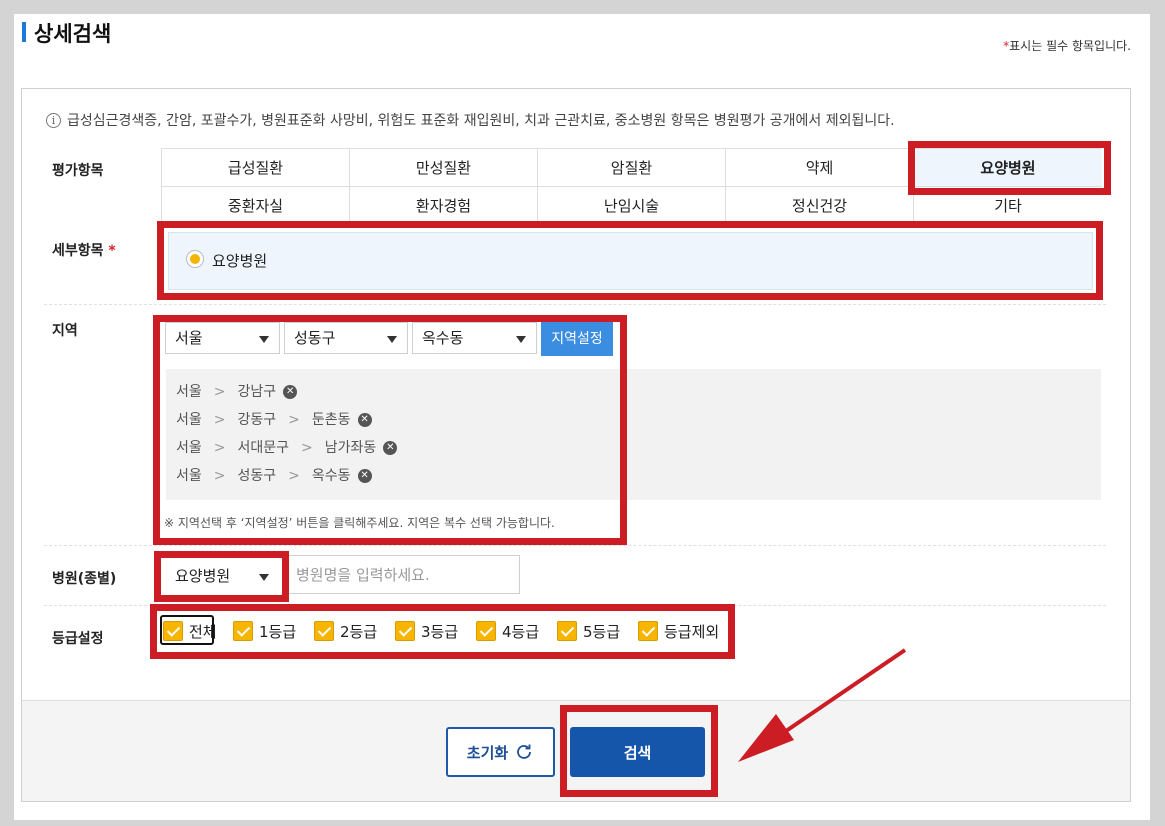 This screenshot has height=826, width=1165. What do you see at coordinates (1008, 168) in the screenshot?
I see `category-item-active: 요양병원` at bounding box center [1008, 168].